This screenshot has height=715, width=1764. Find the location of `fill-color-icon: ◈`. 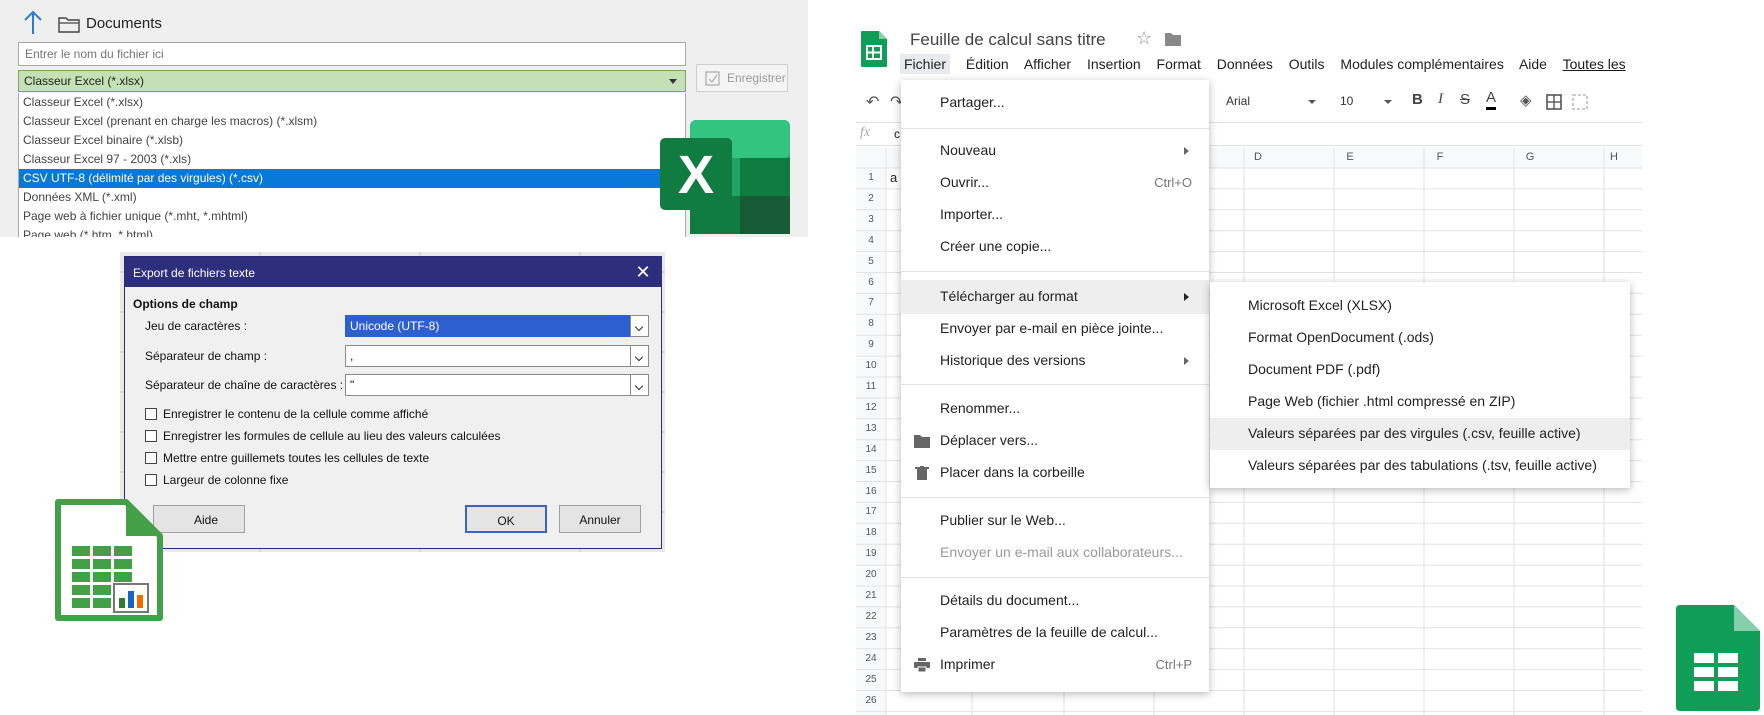

fill-color-icon: ◈ is located at coordinates (1526, 100).